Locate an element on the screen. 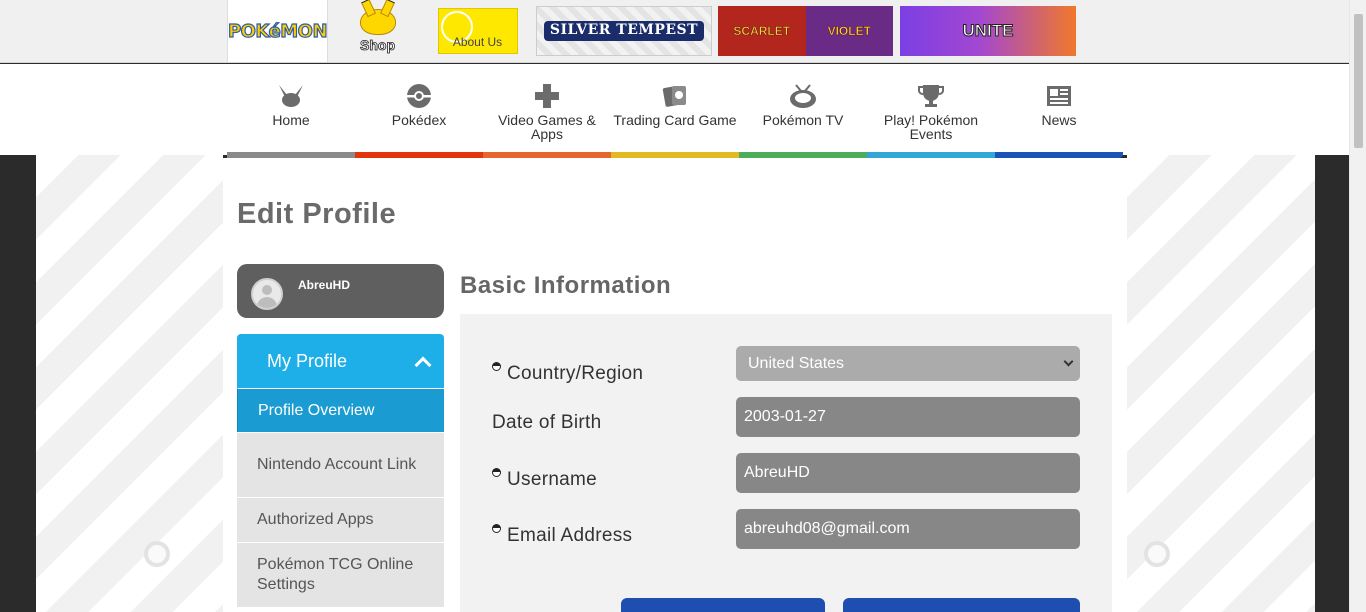 Image resolution: width=1366 pixels, height=612 pixels. country-value: United States is located at coordinates (796, 363).